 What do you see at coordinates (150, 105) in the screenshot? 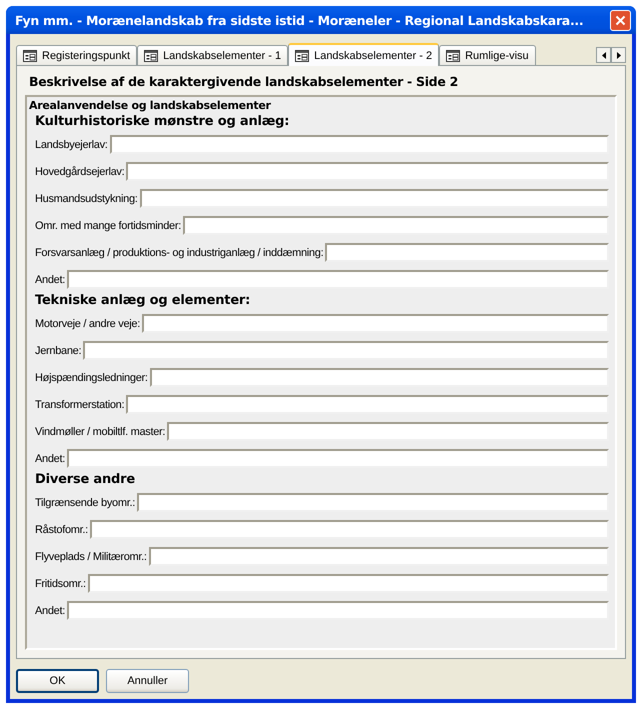
I see `group-title: Arealanvendelse og landskabselementer` at bounding box center [150, 105].